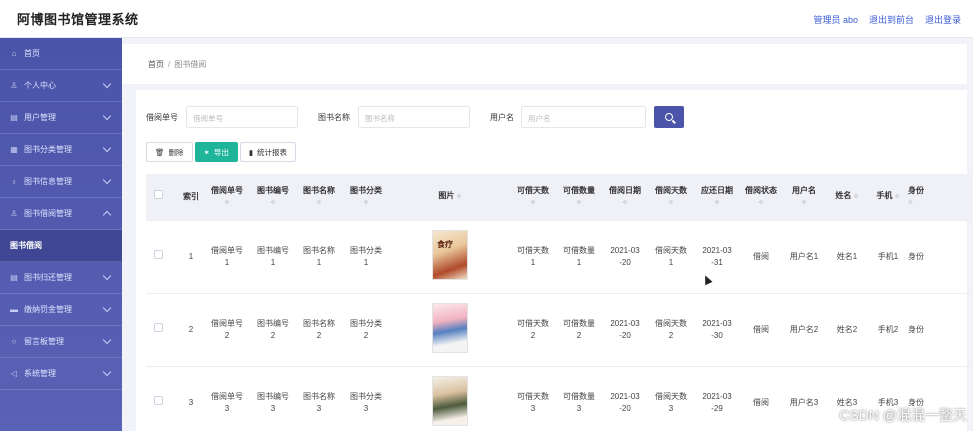 This screenshot has width=973, height=431. I want to click on cell-can-days: 可借天数 2, so click(533, 330).